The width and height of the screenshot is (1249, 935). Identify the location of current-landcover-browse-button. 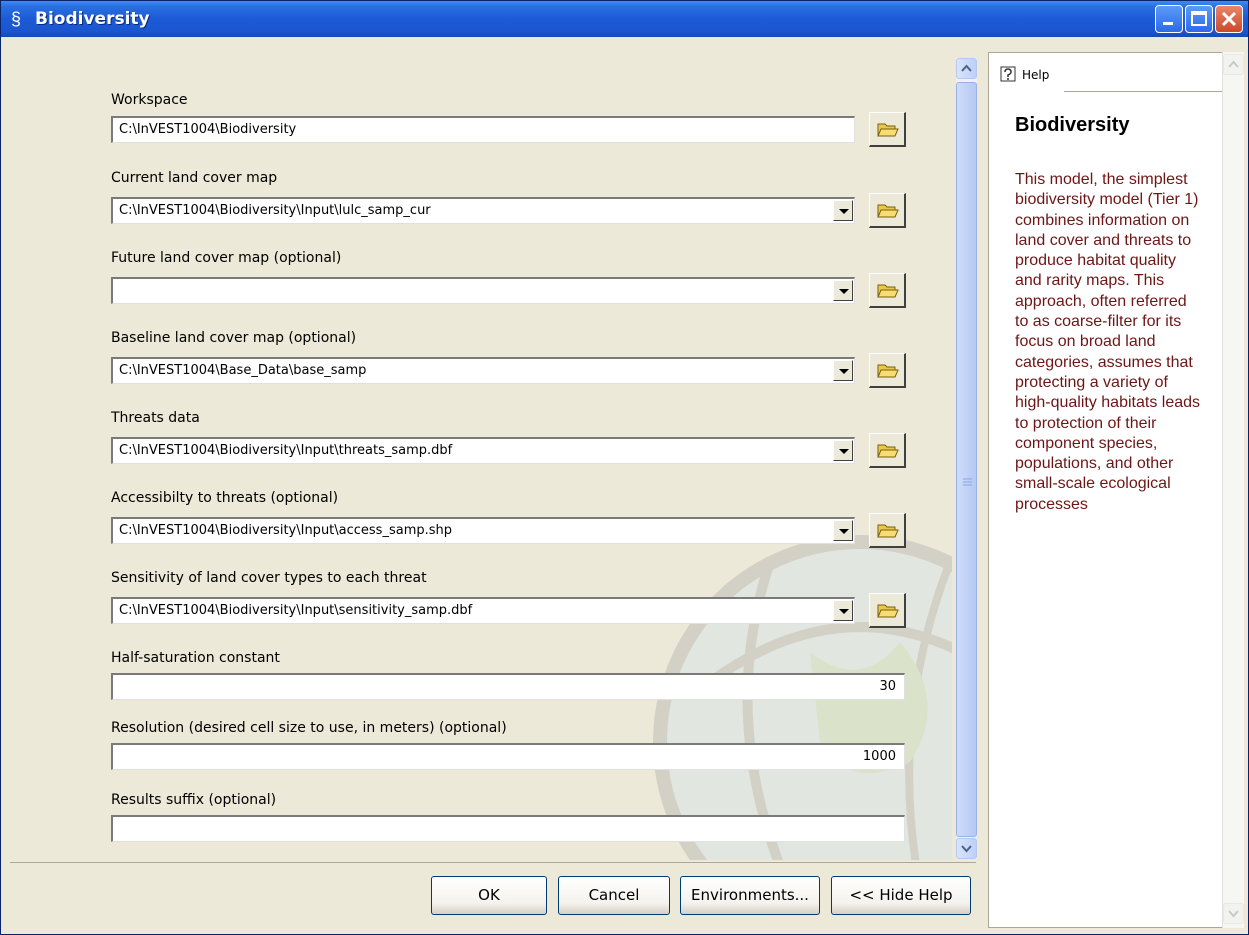
(887, 210).